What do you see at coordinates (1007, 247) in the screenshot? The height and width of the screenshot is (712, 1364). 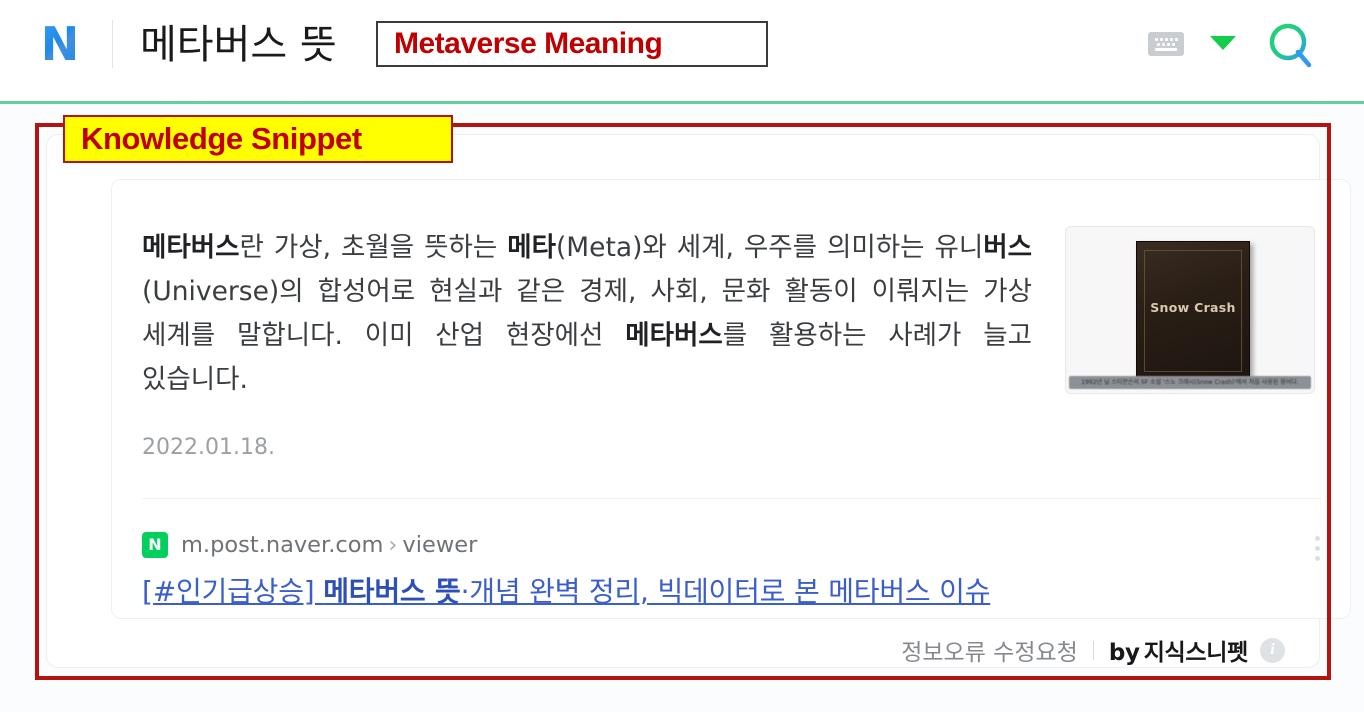 I see `emphasized-term: 버스` at bounding box center [1007, 247].